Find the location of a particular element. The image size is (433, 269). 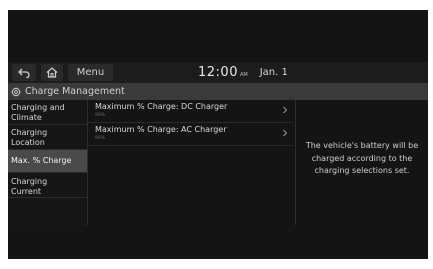

back-arrow-icon is located at coordinates (24, 73).